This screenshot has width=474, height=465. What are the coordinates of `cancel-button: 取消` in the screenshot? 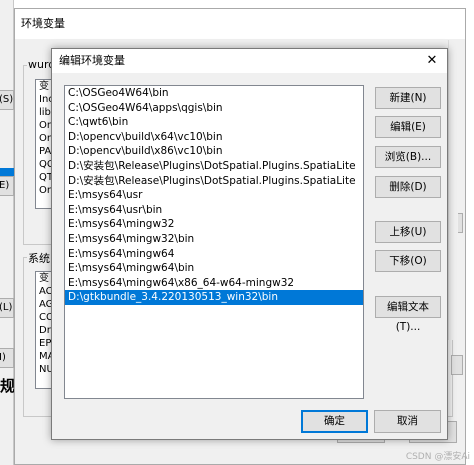 It's located at (407, 421).